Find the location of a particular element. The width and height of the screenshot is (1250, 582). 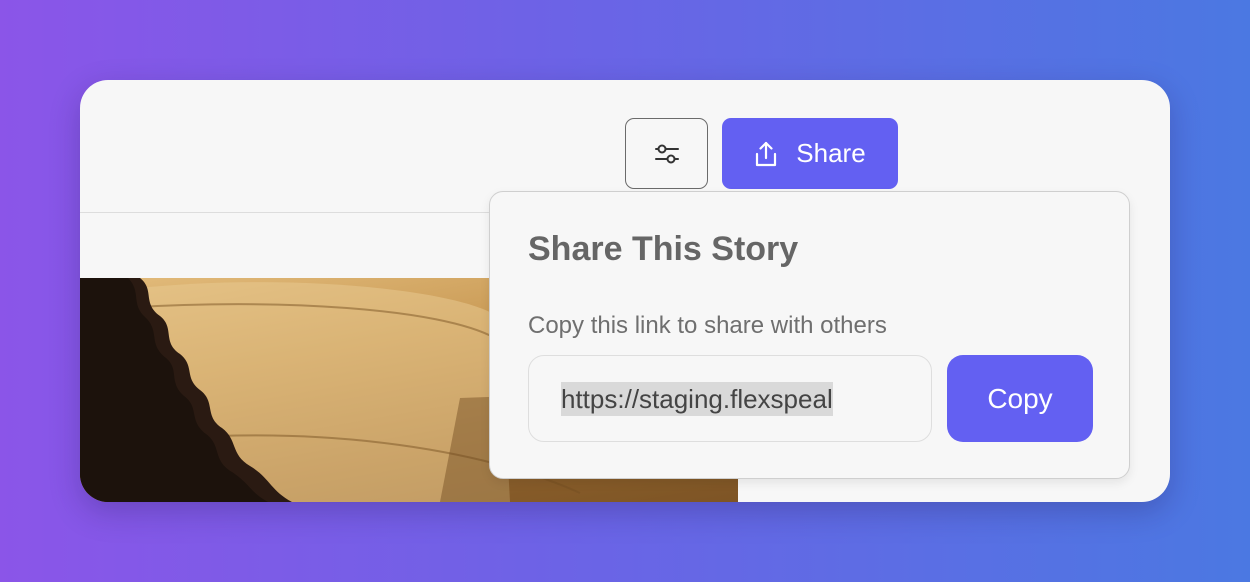

popover-description: Copy this link to share with others is located at coordinates (707, 325).